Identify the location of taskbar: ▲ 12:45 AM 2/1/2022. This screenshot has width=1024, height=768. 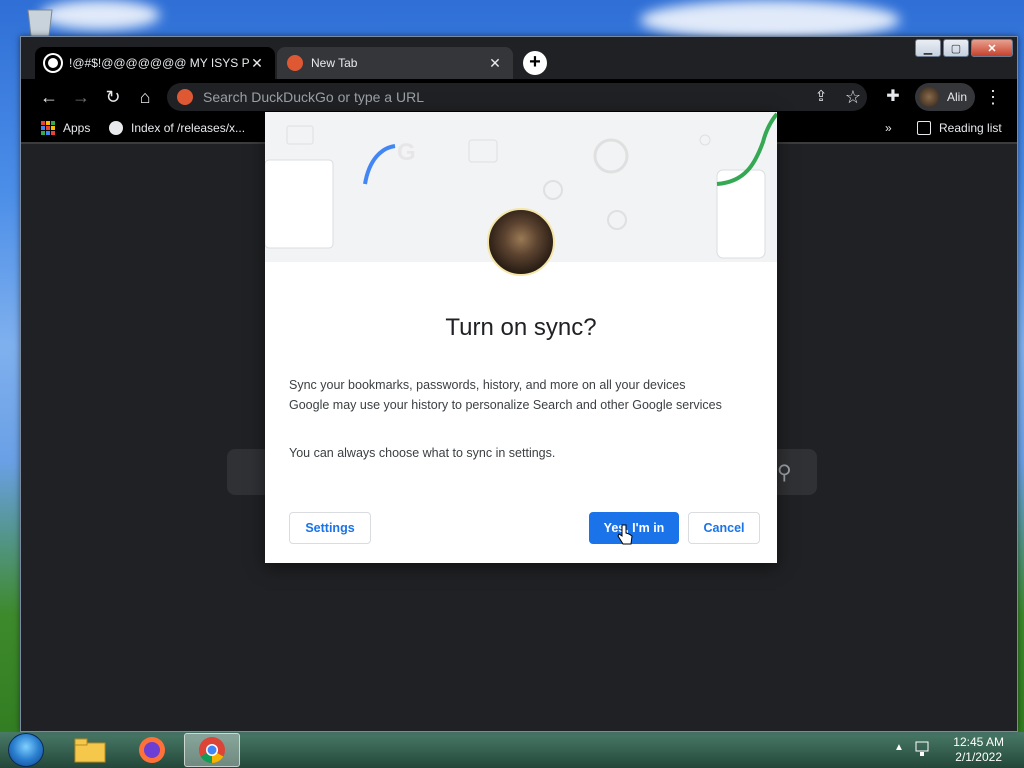
(512, 750).